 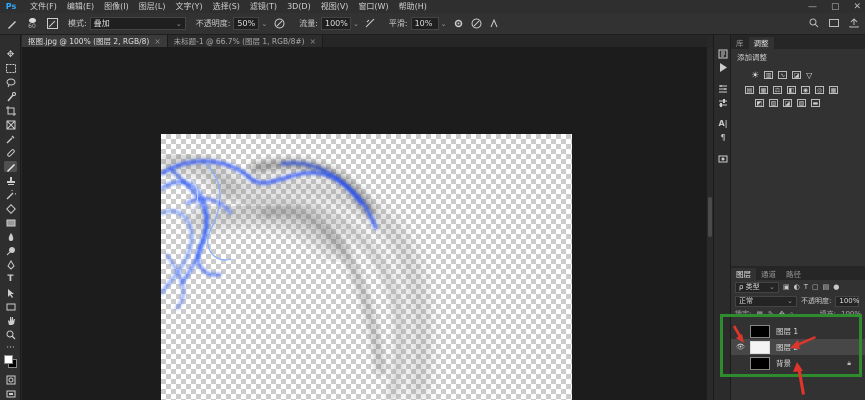 I want to click on filter-type-icon: T, so click(x=806, y=287).